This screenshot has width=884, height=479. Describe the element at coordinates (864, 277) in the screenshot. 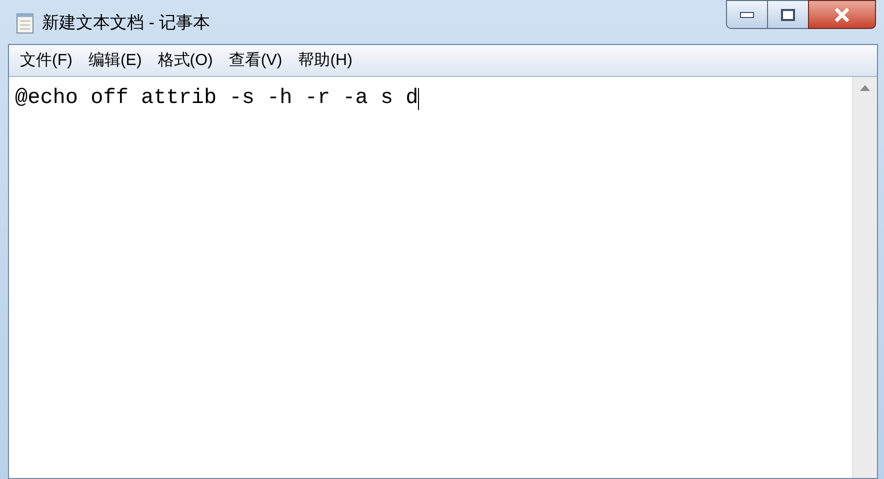

I see `scrollbar` at that location.